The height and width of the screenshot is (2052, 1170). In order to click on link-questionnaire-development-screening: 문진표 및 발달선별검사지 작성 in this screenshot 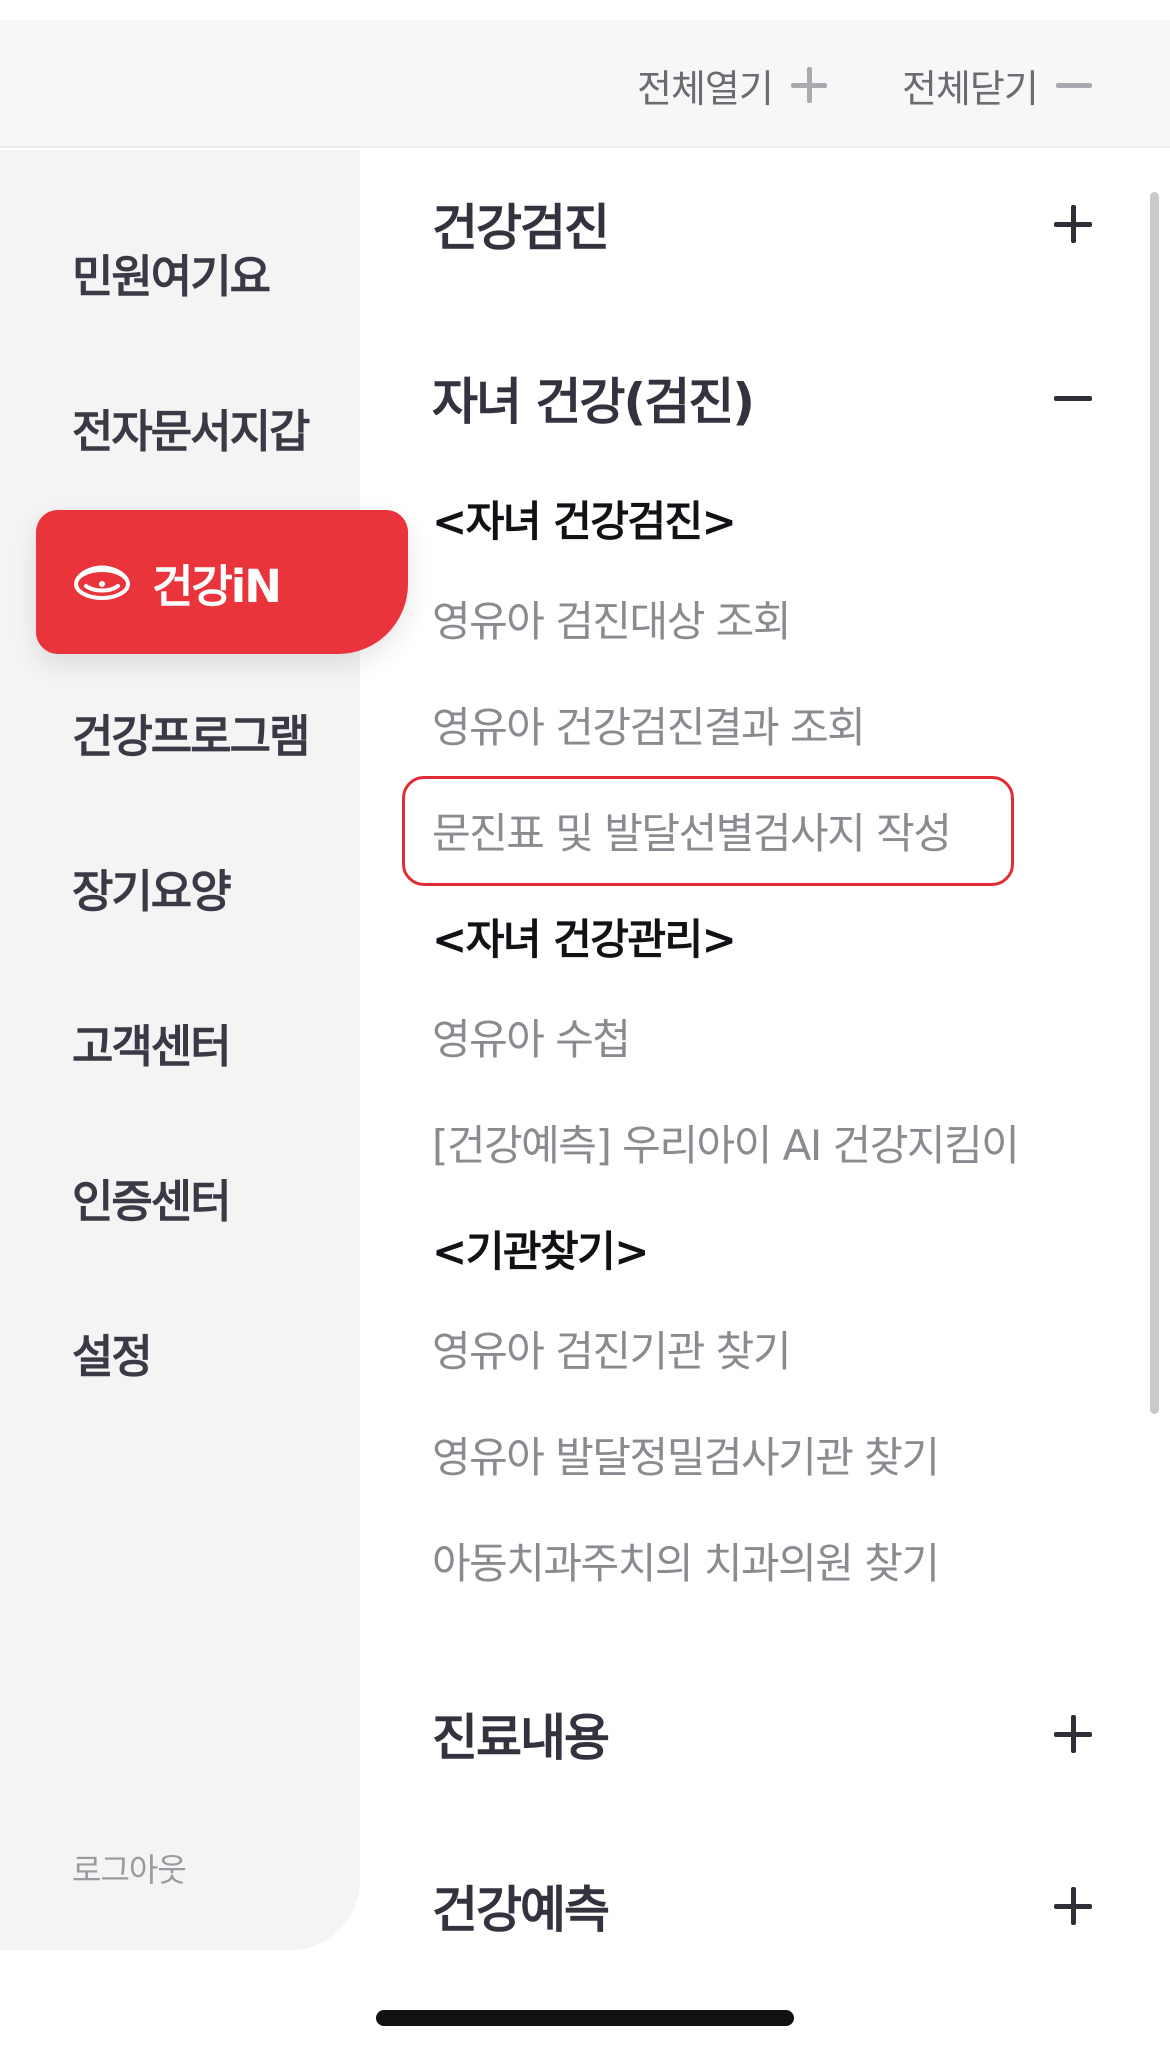, I will do `click(692, 830)`.